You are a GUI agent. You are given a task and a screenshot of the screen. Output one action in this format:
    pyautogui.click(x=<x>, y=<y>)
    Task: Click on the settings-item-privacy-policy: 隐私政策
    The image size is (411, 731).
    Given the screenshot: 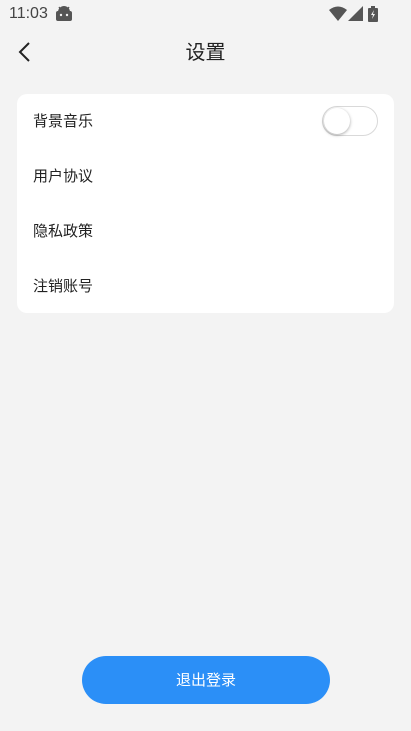 What is the action you would take?
    pyautogui.click(x=205, y=231)
    